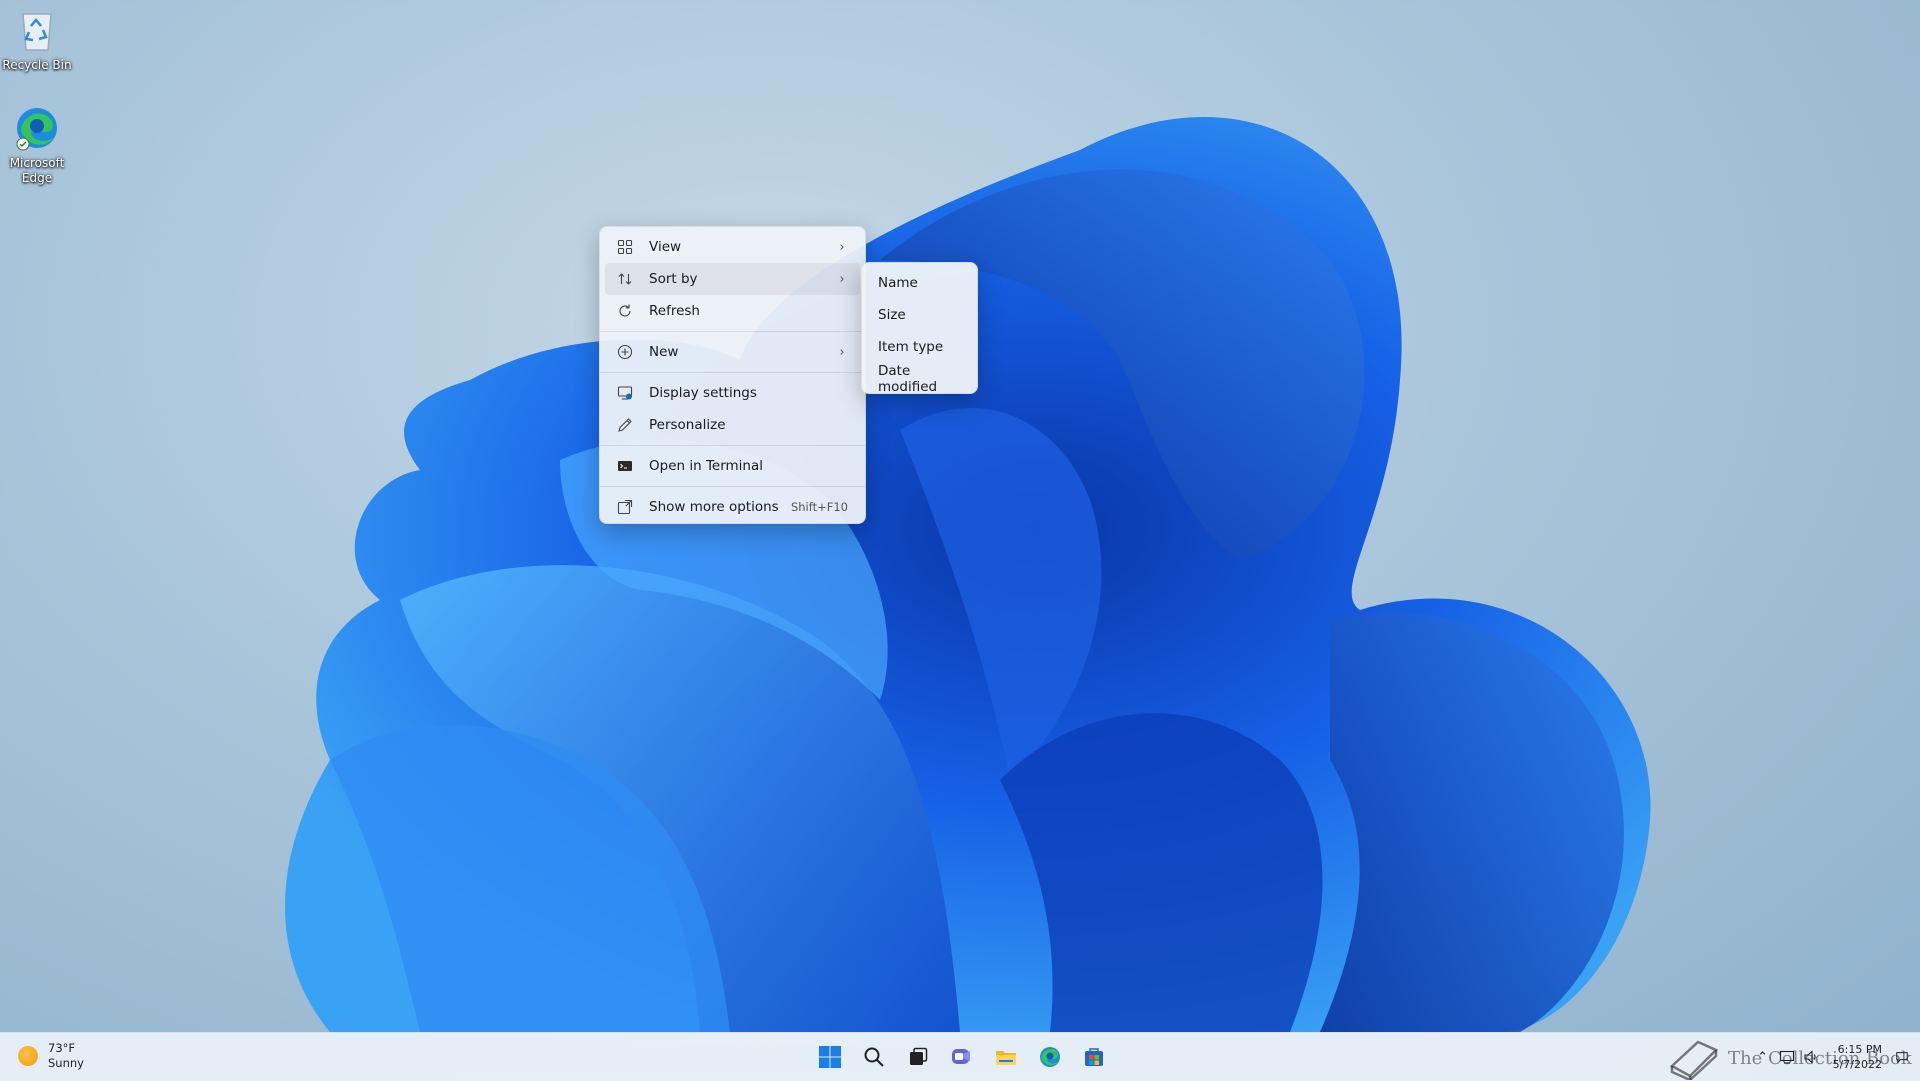 The width and height of the screenshot is (1920, 1081). I want to click on start-icon, so click(830, 1057).